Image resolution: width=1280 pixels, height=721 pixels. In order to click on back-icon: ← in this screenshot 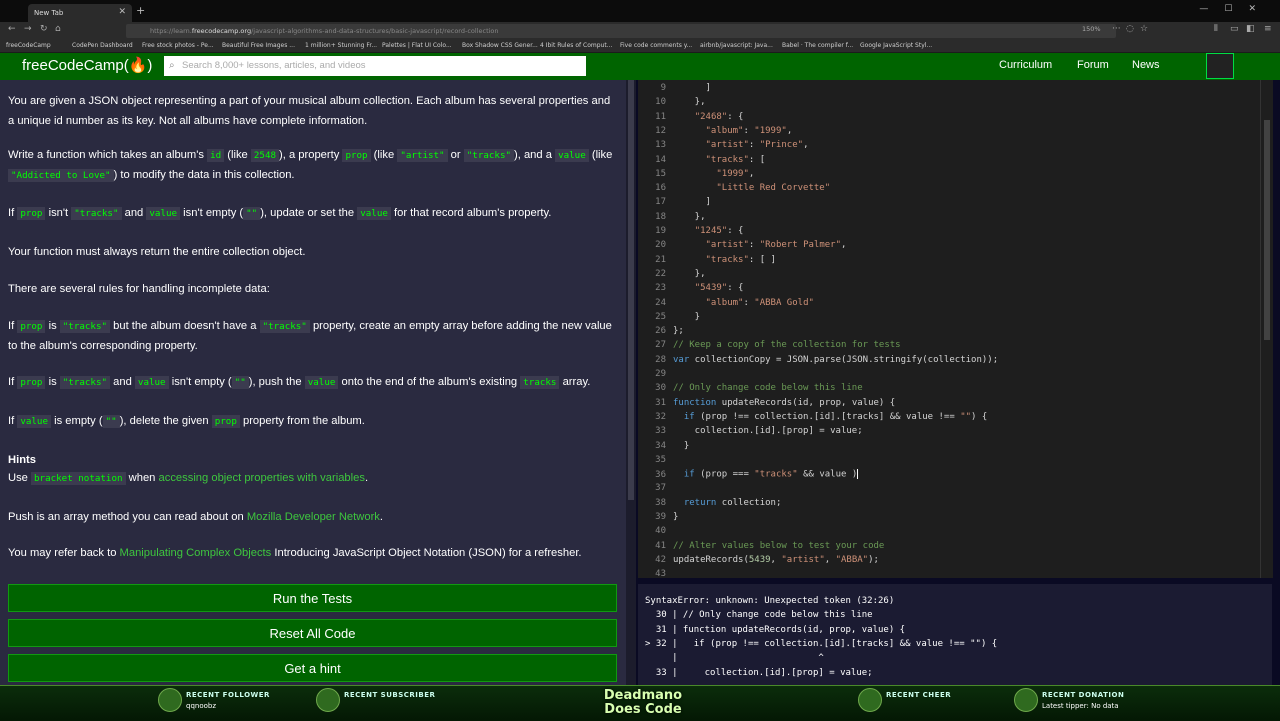, I will do `click(12, 29)`.